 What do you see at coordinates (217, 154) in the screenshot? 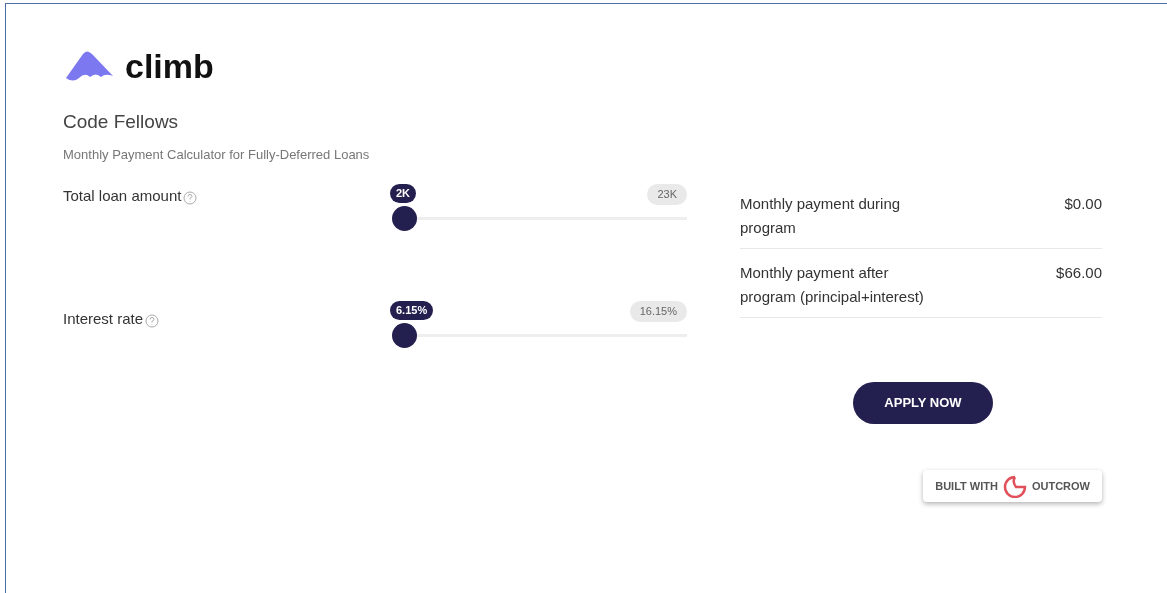
I see `page-subtitle: Monthly Payment Calculator for Fully-Deferred Loans` at bounding box center [217, 154].